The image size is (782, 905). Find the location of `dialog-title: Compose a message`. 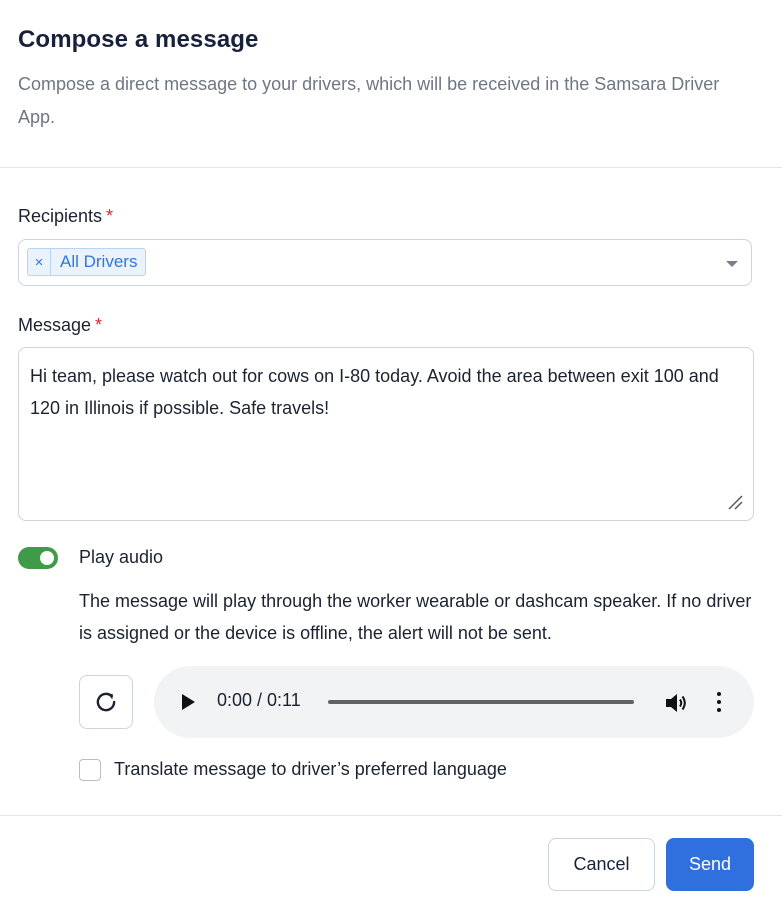

dialog-title: Compose a message is located at coordinates (138, 39).